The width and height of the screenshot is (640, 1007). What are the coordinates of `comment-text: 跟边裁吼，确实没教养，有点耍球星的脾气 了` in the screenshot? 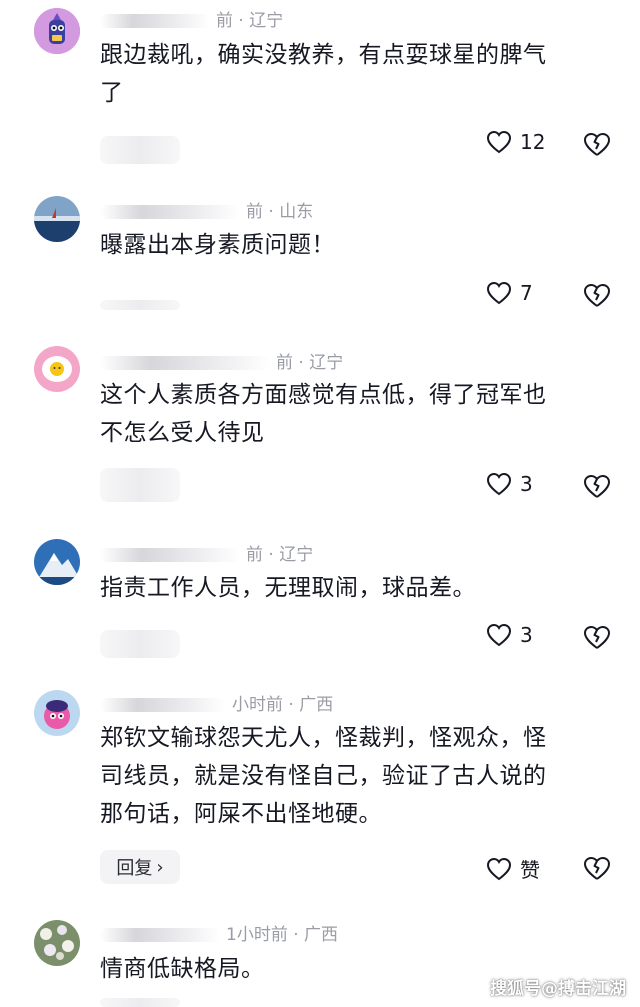 It's located at (323, 74).